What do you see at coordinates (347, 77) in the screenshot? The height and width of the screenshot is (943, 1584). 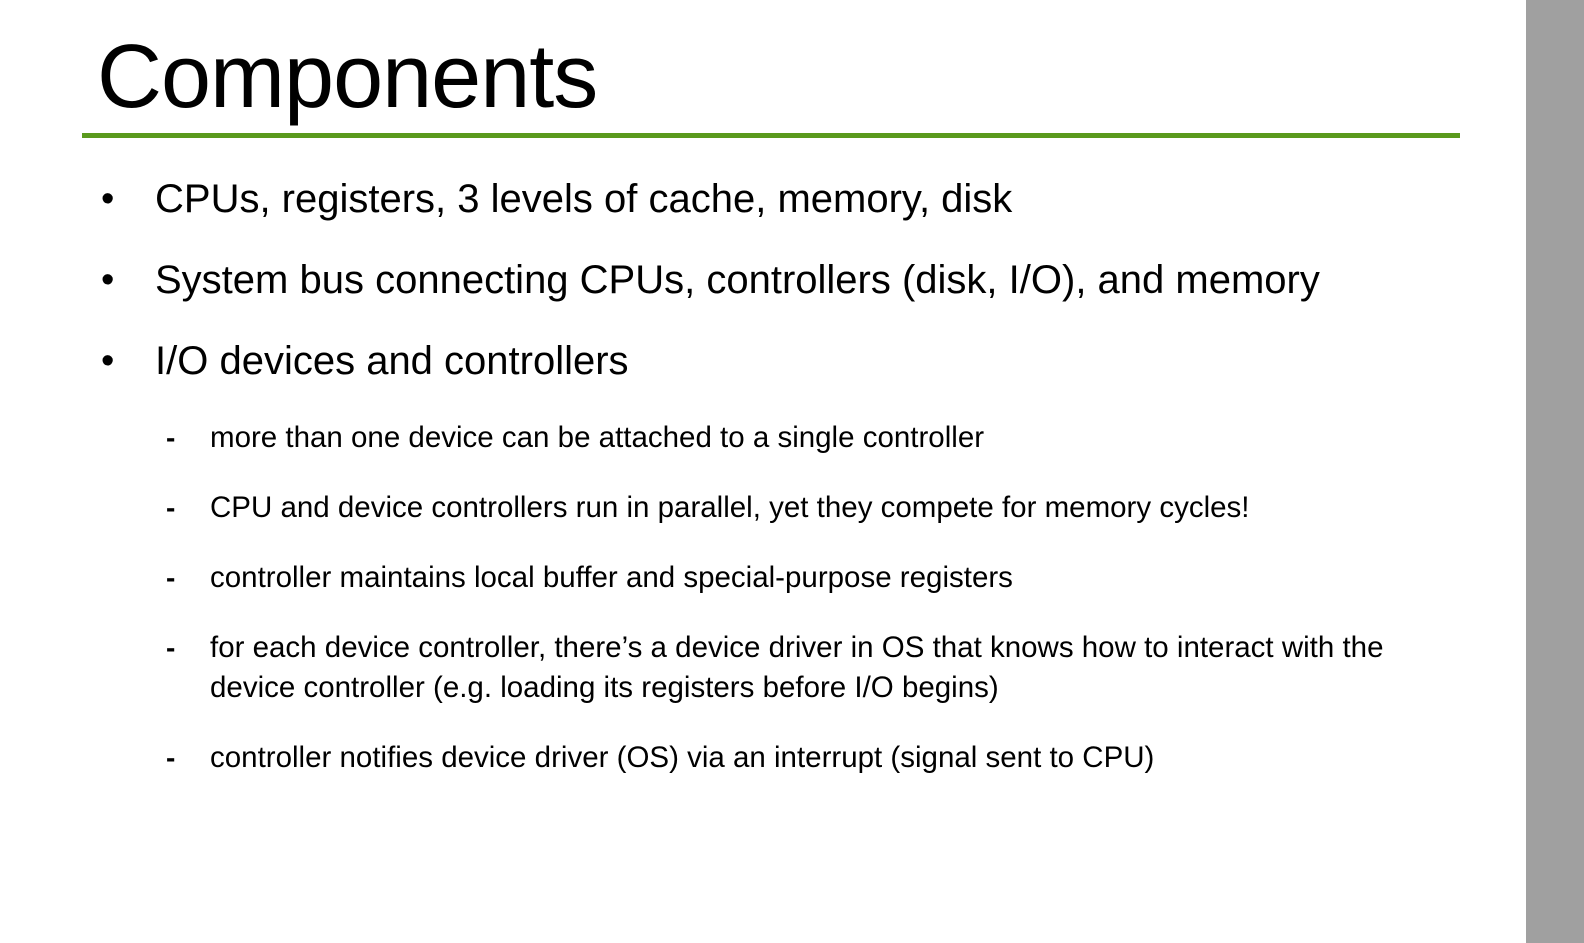 I see `slide-title: Components` at bounding box center [347, 77].